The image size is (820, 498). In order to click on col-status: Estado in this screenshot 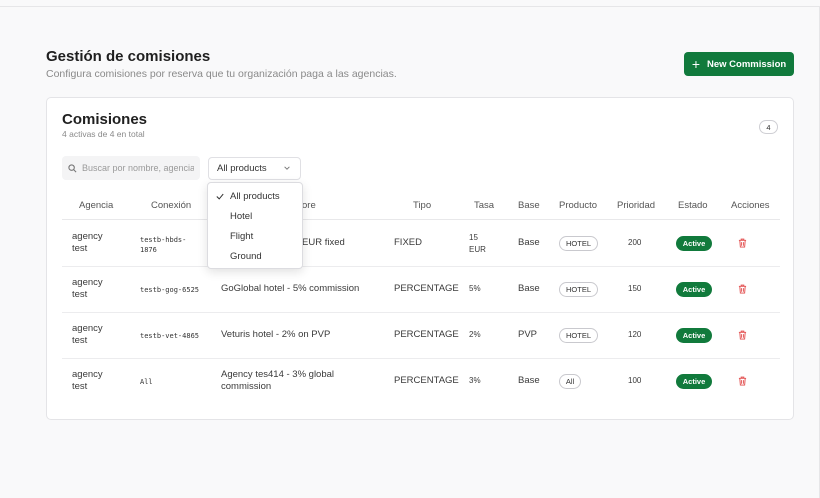, I will do `click(693, 205)`.